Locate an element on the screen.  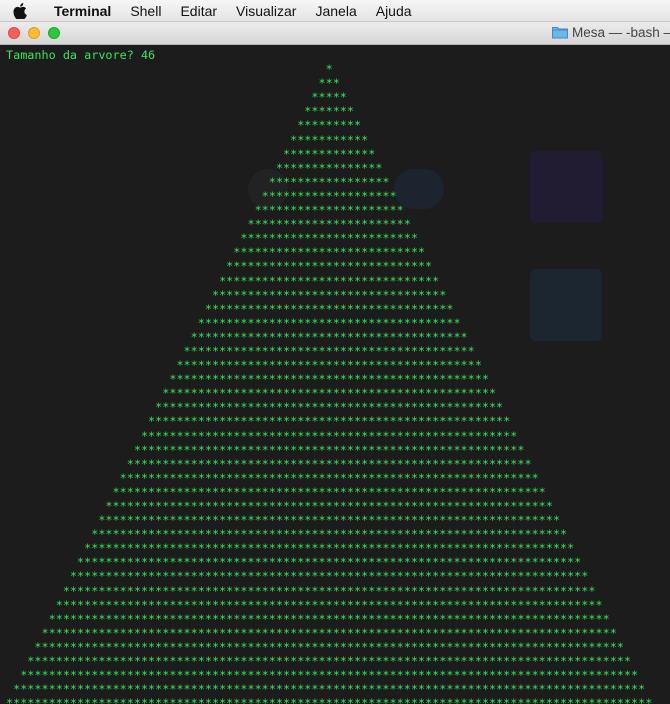
minimize-window-button is located at coordinates (34, 33).